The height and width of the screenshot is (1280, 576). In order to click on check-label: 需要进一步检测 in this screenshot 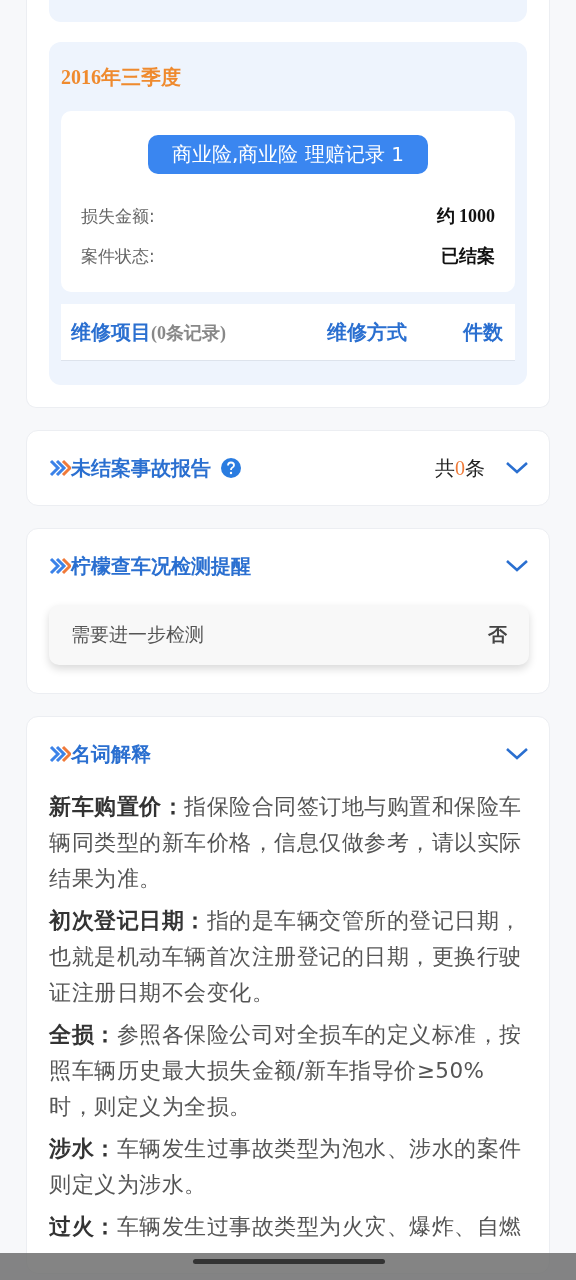, I will do `click(137, 634)`.